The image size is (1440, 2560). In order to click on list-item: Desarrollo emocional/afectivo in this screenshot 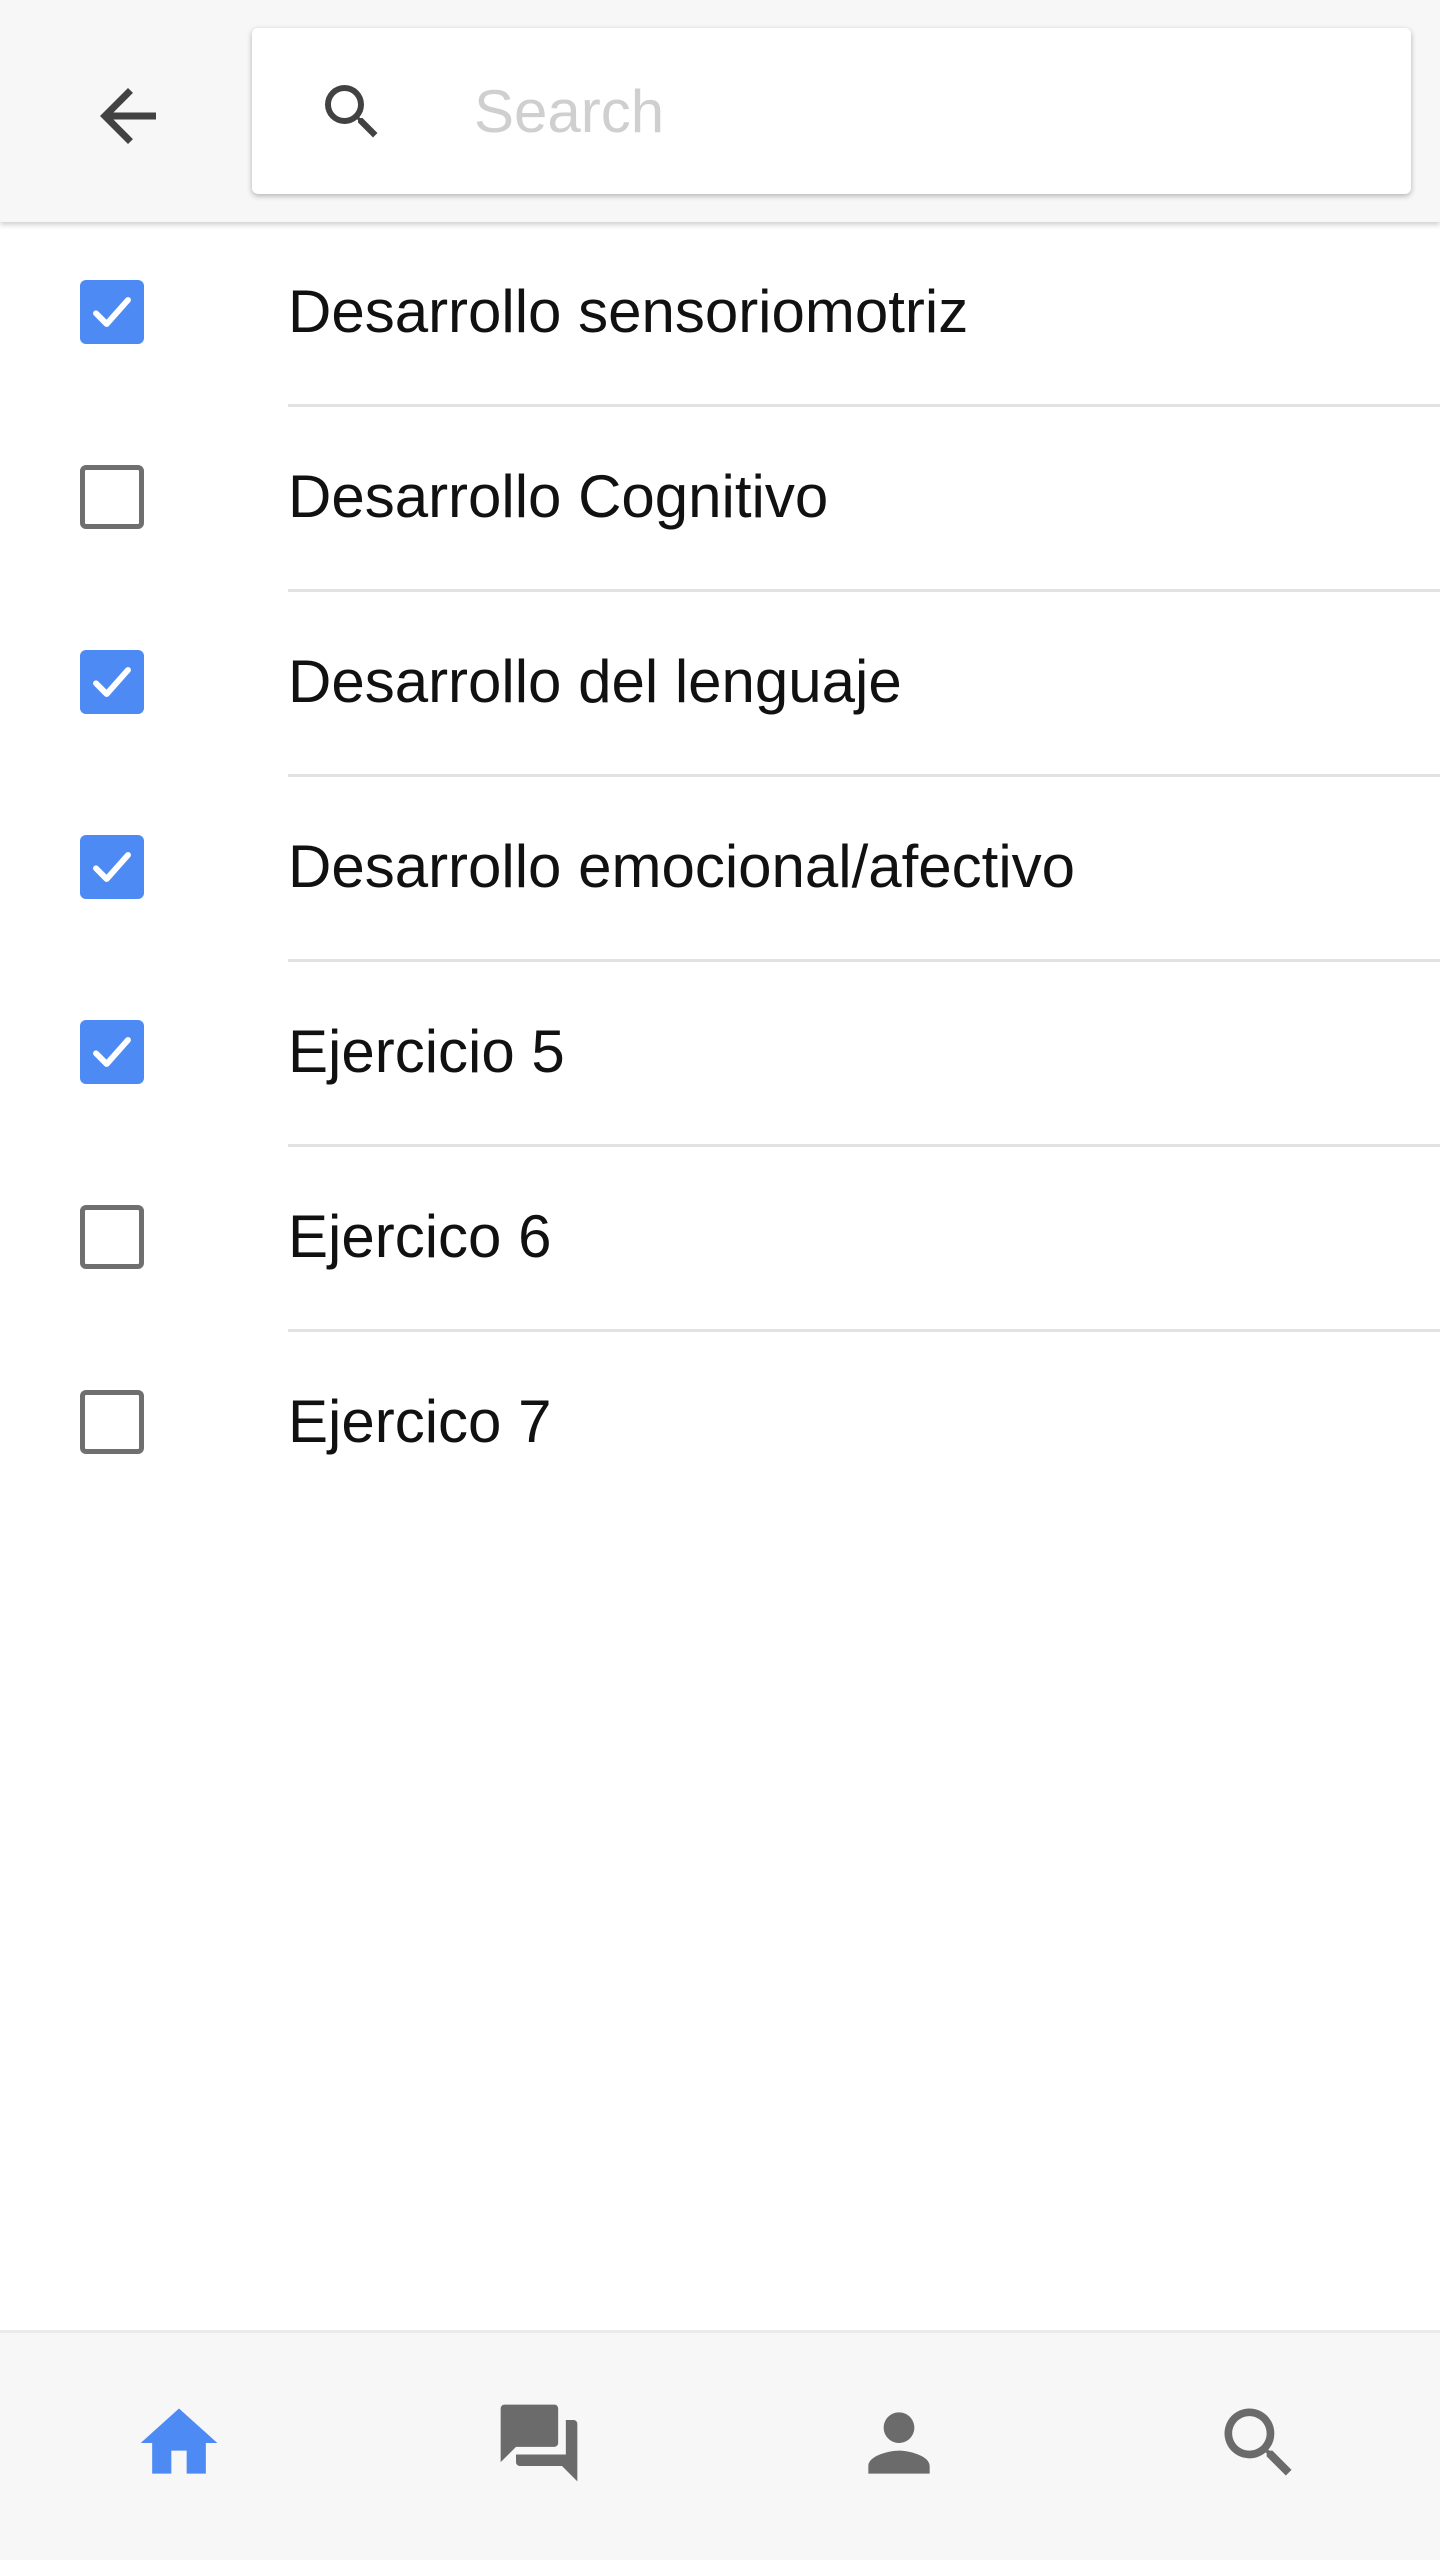, I will do `click(720, 869)`.